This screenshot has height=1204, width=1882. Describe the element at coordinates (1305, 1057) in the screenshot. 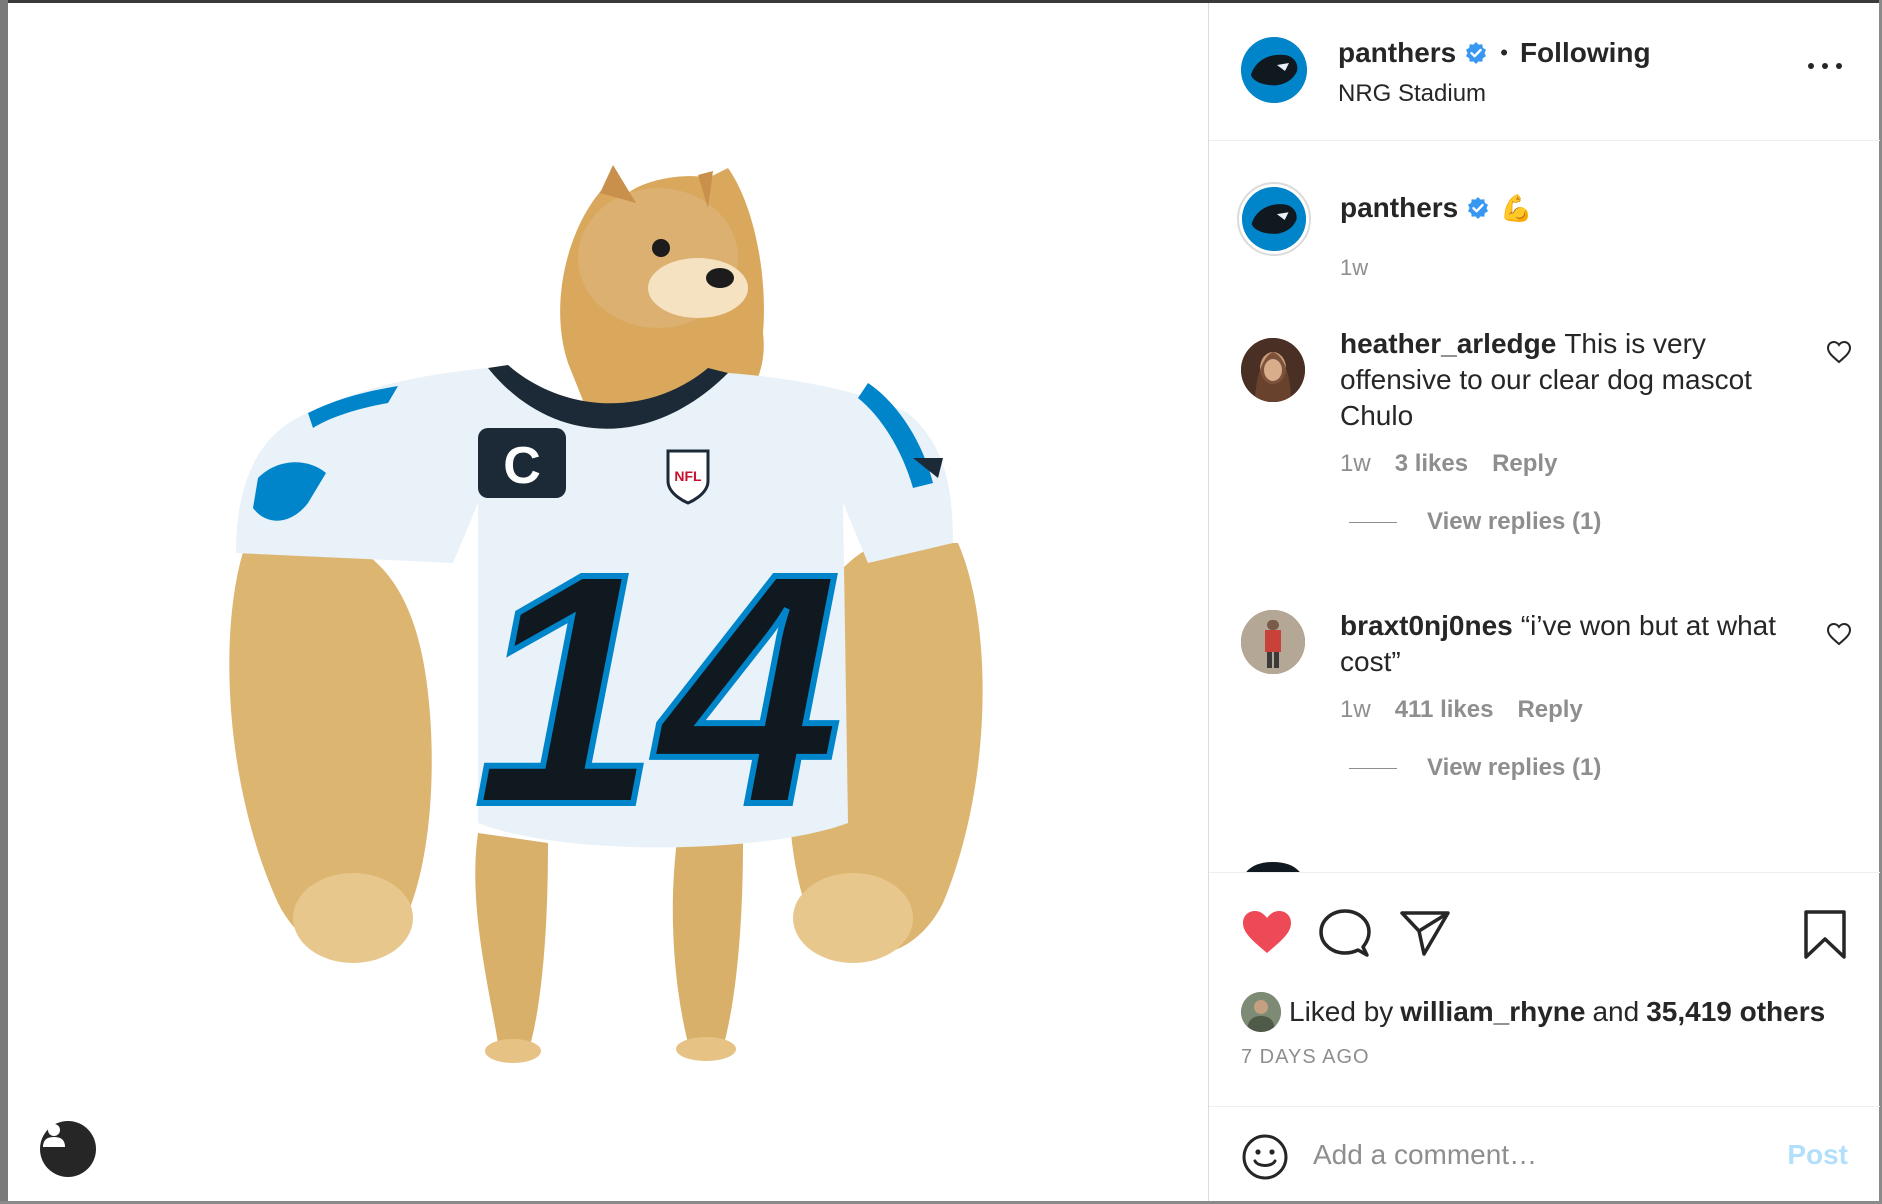

I see `post-timestamp: 7 DAYS AGO` at that location.